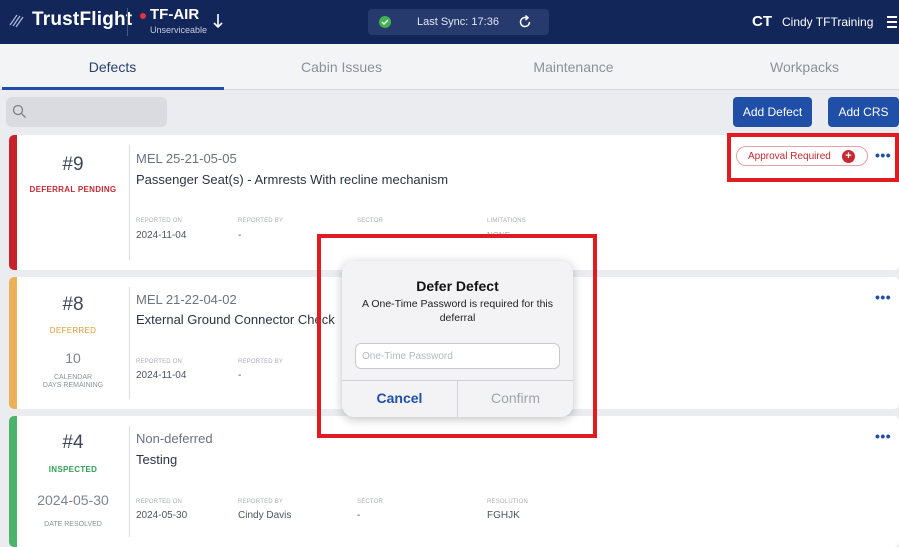  Describe the element at coordinates (795, 67) in the screenshot. I see `tab-workpacks: Workpacks` at that location.